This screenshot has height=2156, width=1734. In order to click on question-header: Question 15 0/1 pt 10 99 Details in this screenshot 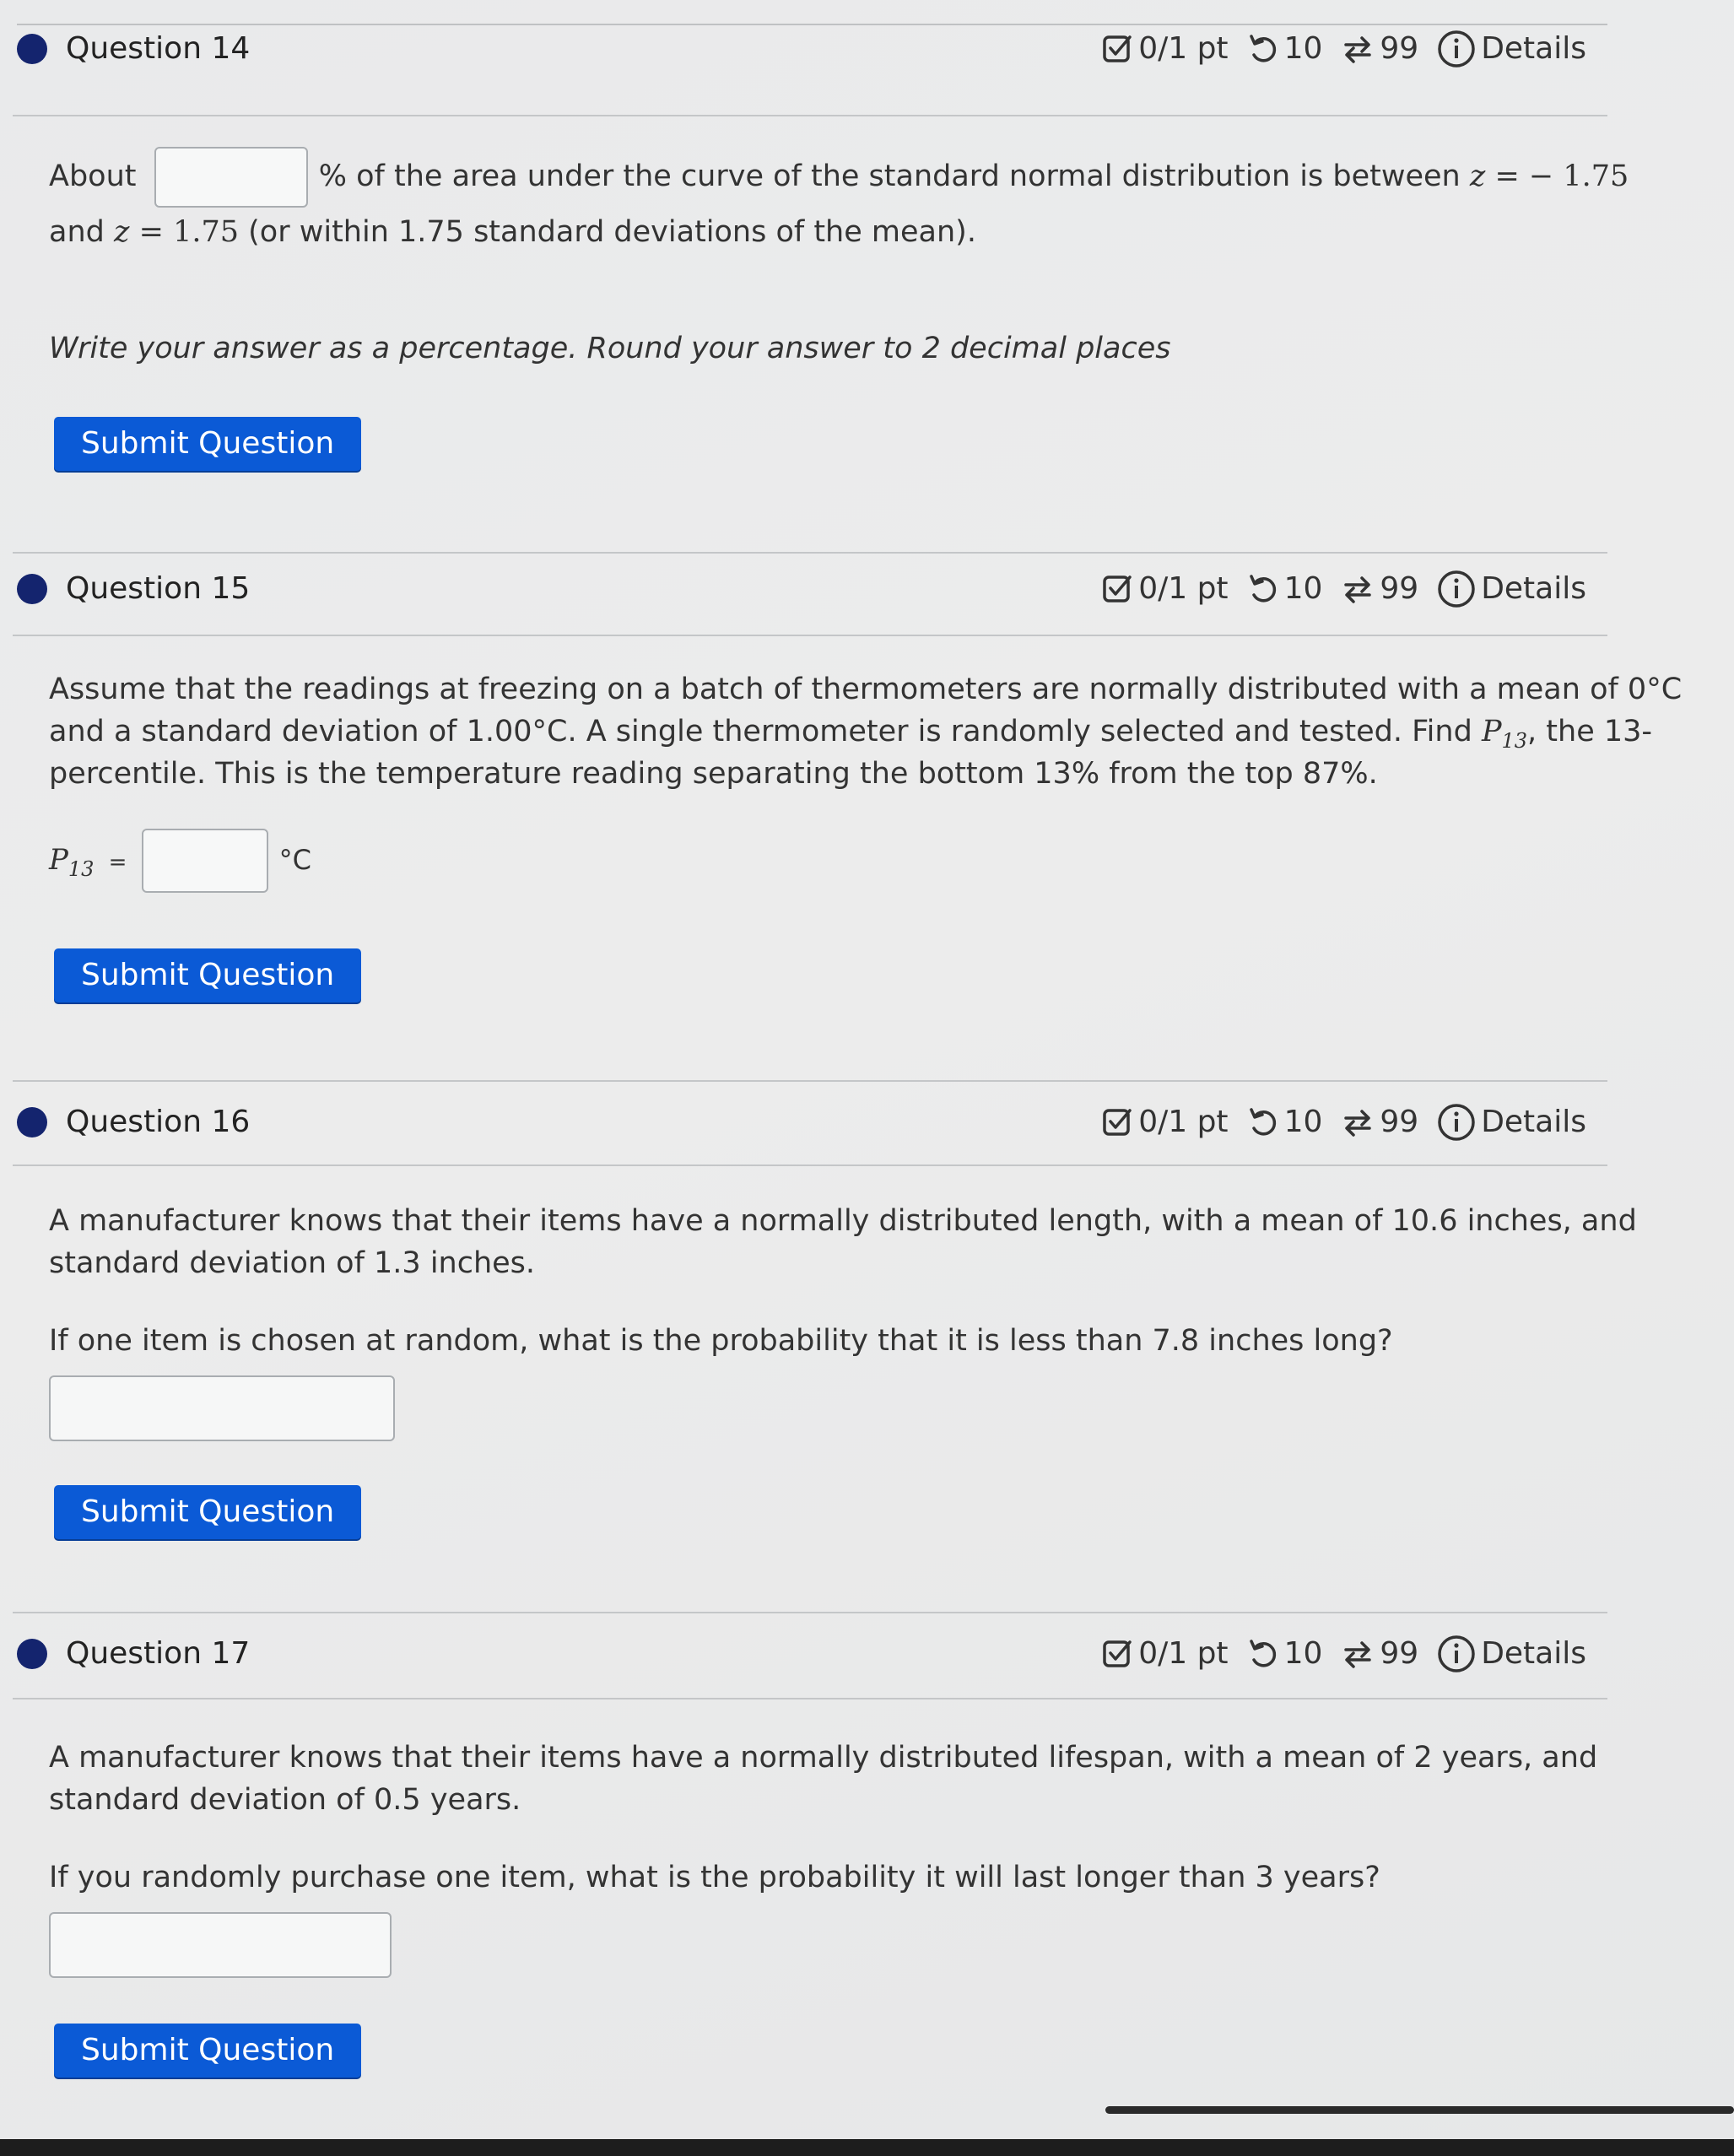, I will do `click(803, 567)`.